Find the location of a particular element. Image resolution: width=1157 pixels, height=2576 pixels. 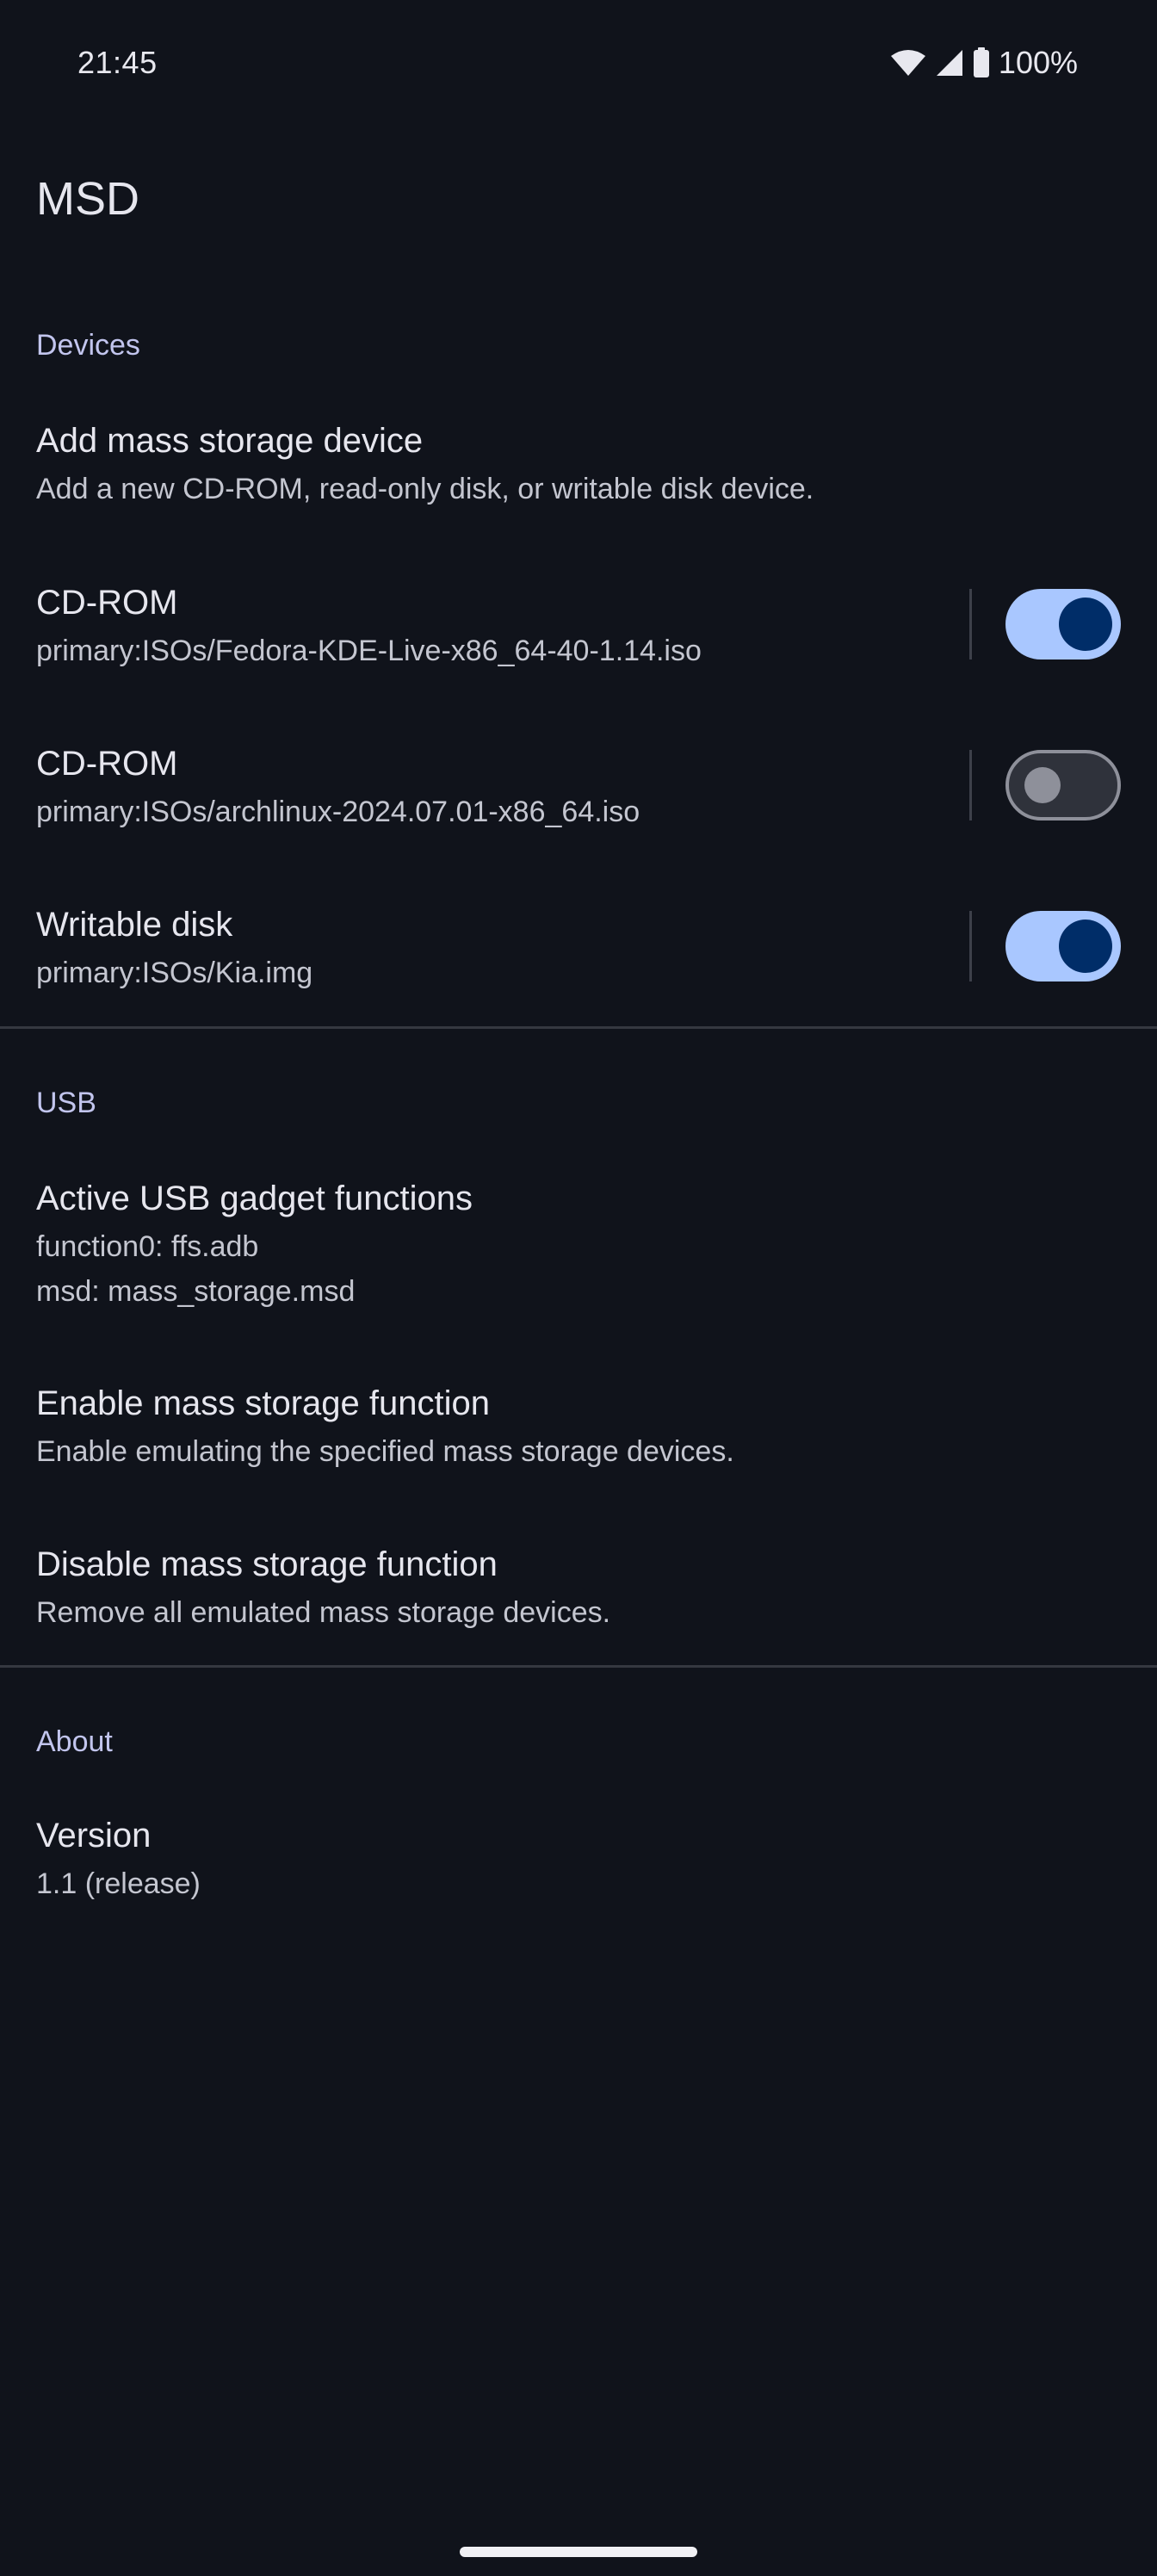

add-device-title: Add mass storage device is located at coordinates (230, 441).